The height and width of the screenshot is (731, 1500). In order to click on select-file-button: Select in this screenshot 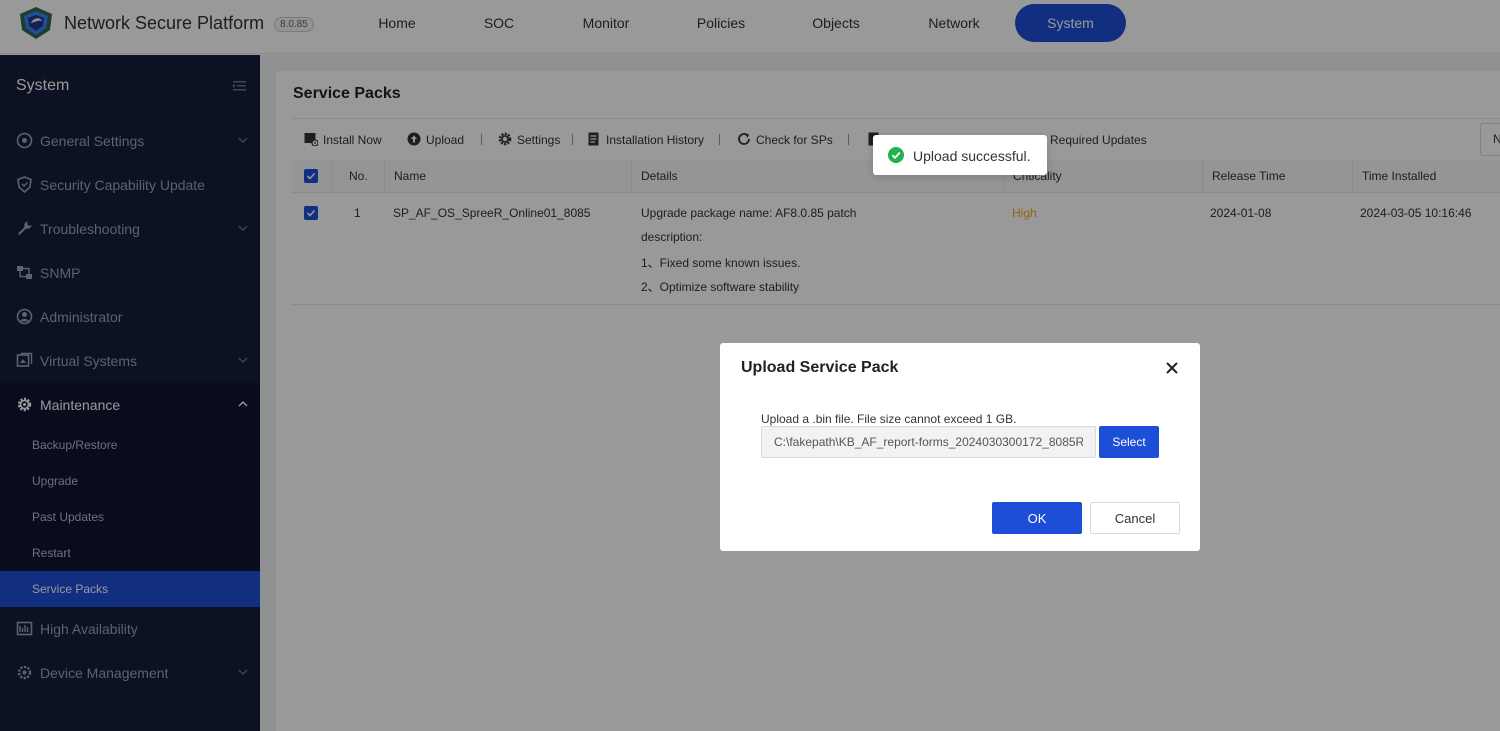, I will do `click(1129, 442)`.